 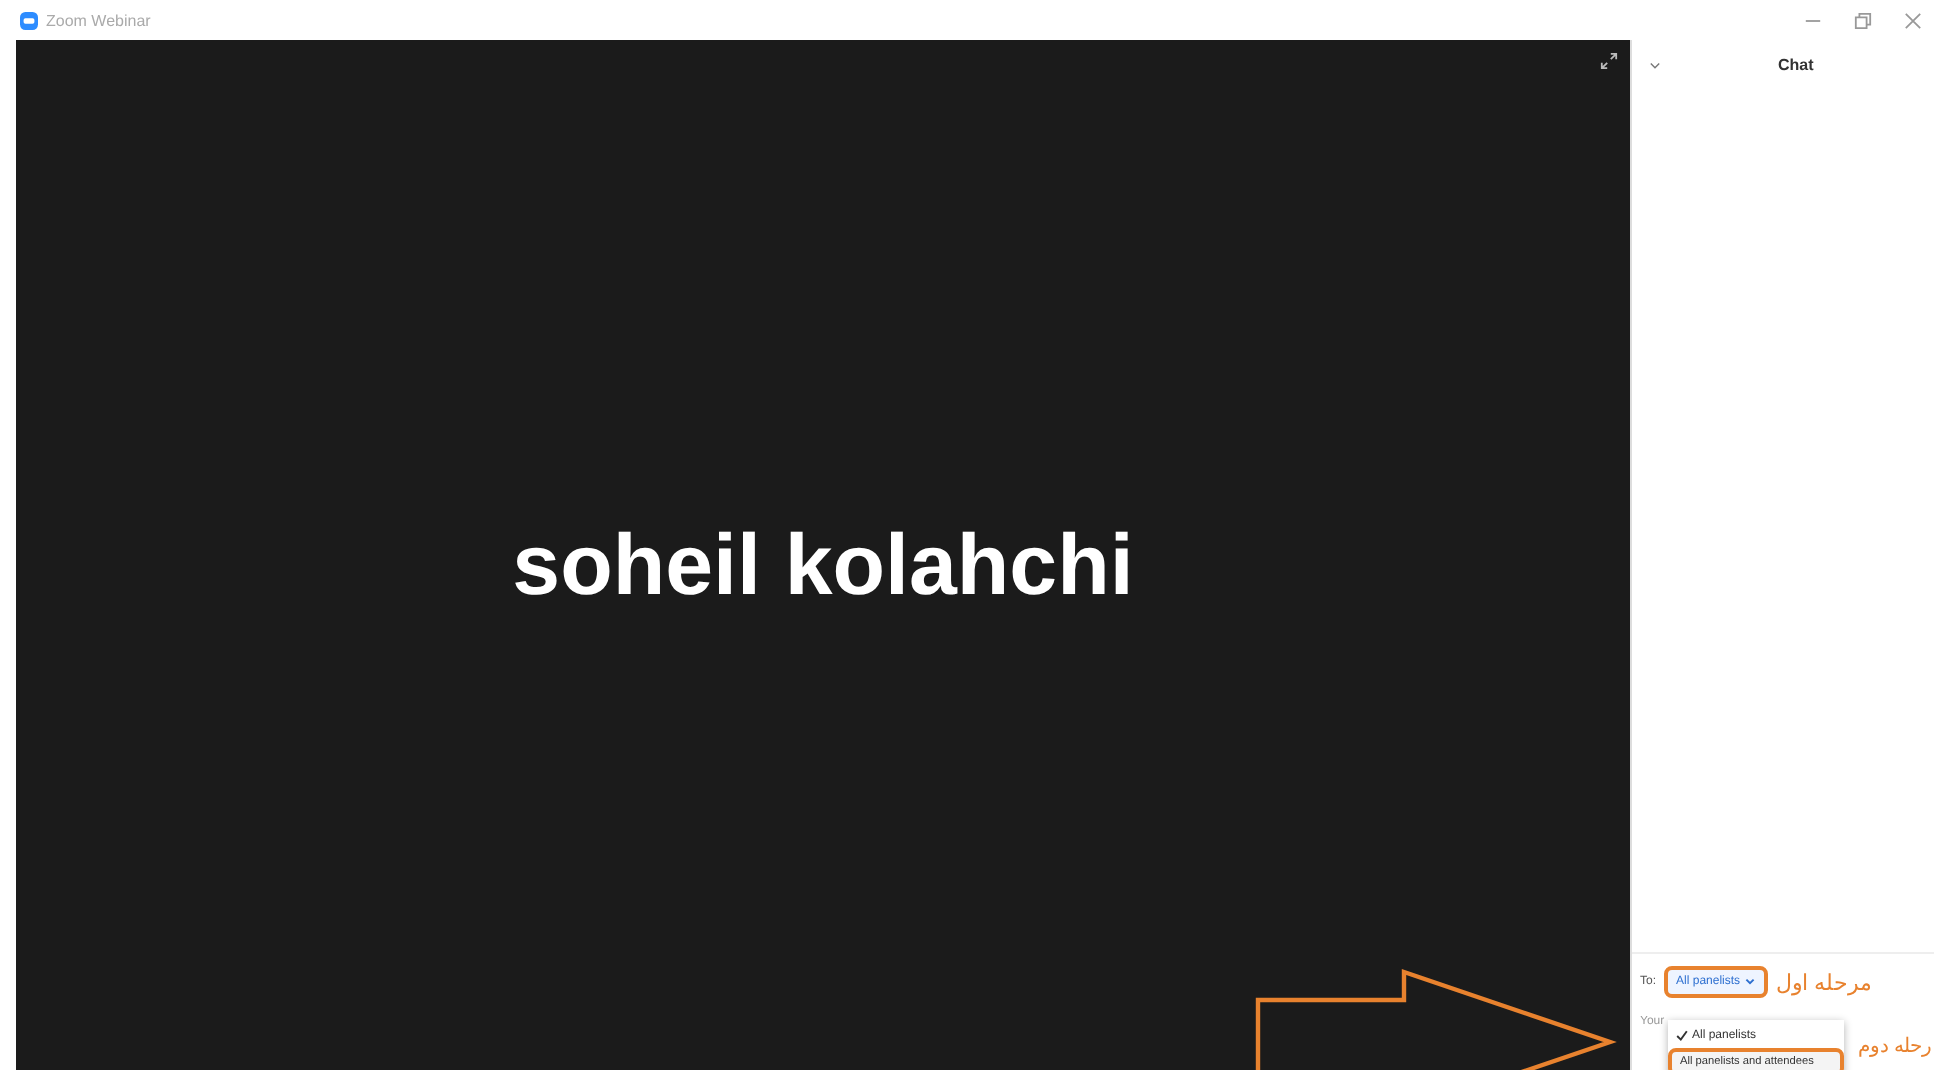 What do you see at coordinates (98, 20) in the screenshot?
I see `window-title: Zoom Webinar` at bounding box center [98, 20].